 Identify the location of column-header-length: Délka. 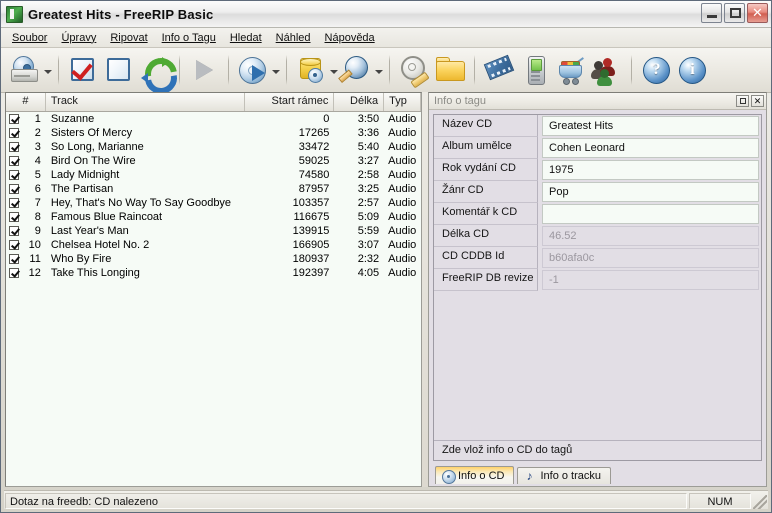
(359, 102).